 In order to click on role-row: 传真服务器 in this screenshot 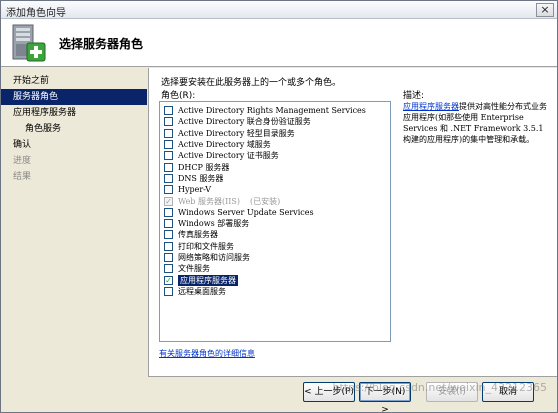, I will do `click(275, 234)`.